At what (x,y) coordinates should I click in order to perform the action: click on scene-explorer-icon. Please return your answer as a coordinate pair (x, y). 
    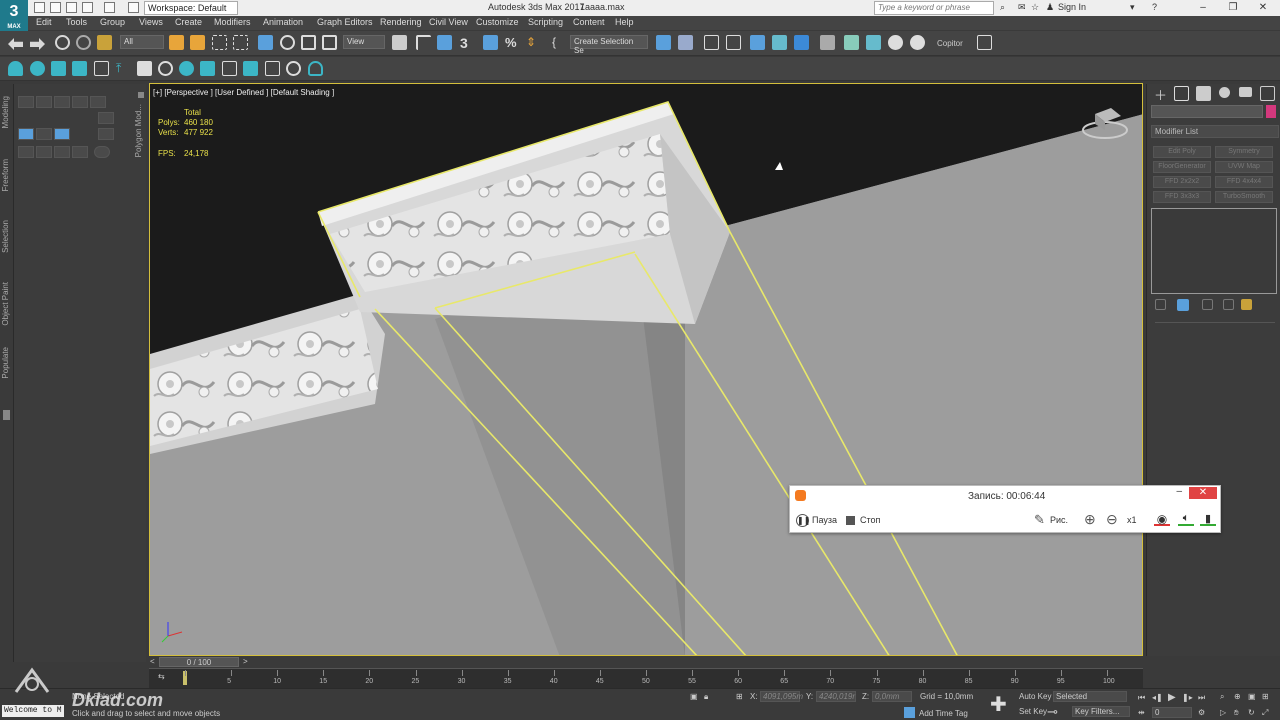
    Looking at the image, I should click on (711, 42).